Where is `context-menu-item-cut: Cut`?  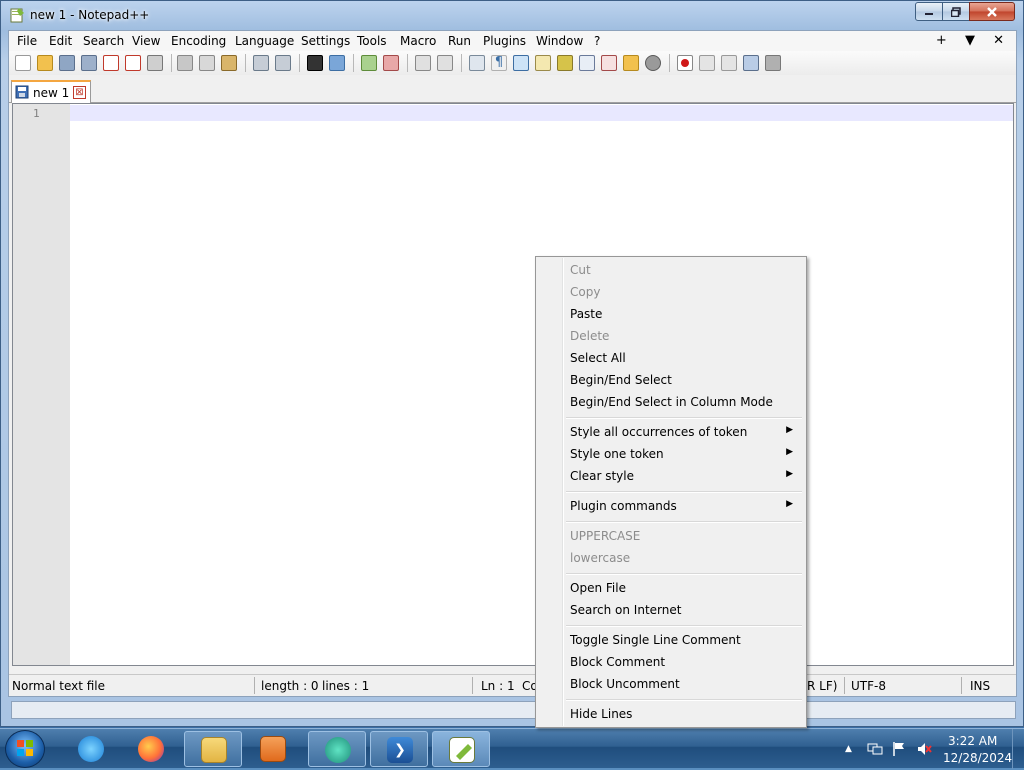 context-menu-item-cut: Cut is located at coordinates (671, 270).